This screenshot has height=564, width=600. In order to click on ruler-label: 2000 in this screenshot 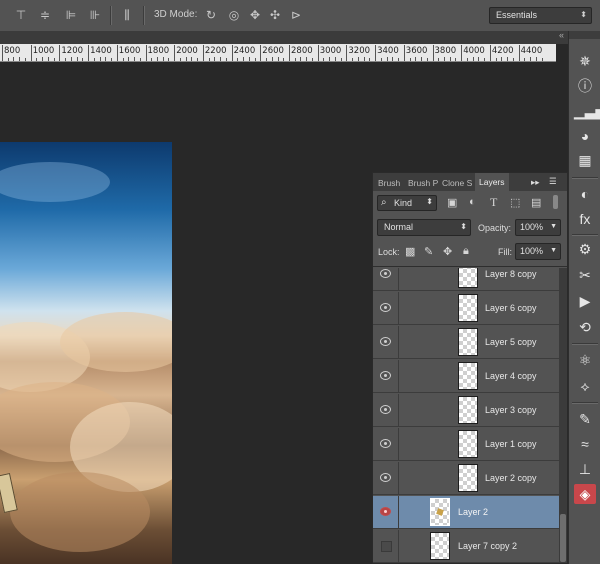, I will do `click(187, 51)`.